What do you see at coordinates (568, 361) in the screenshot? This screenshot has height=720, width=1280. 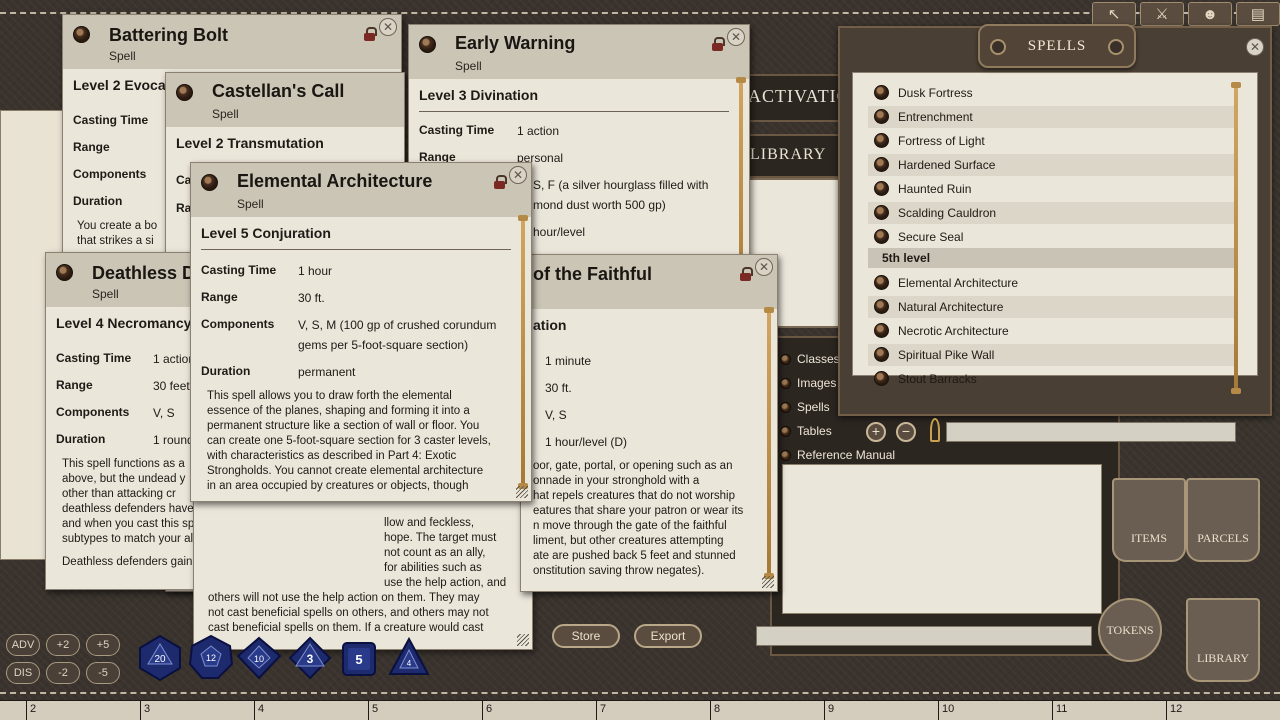 I see `casting-time-value: 1 minute` at bounding box center [568, 361].